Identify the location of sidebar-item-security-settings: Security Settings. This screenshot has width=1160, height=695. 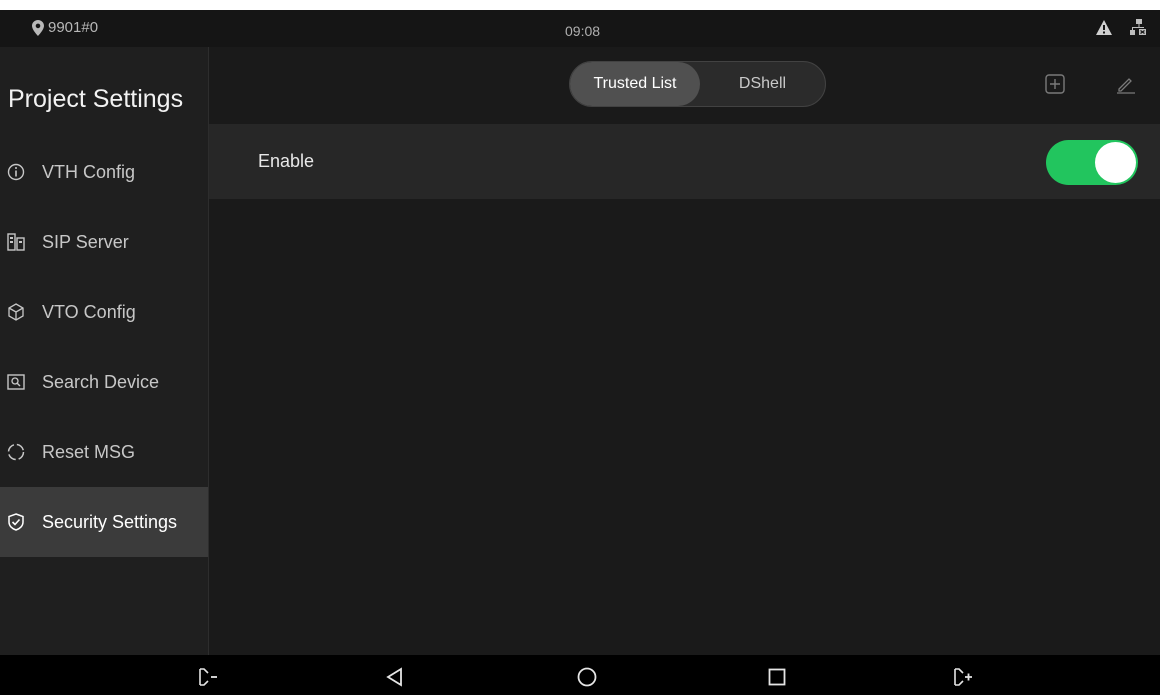
(104, 522).